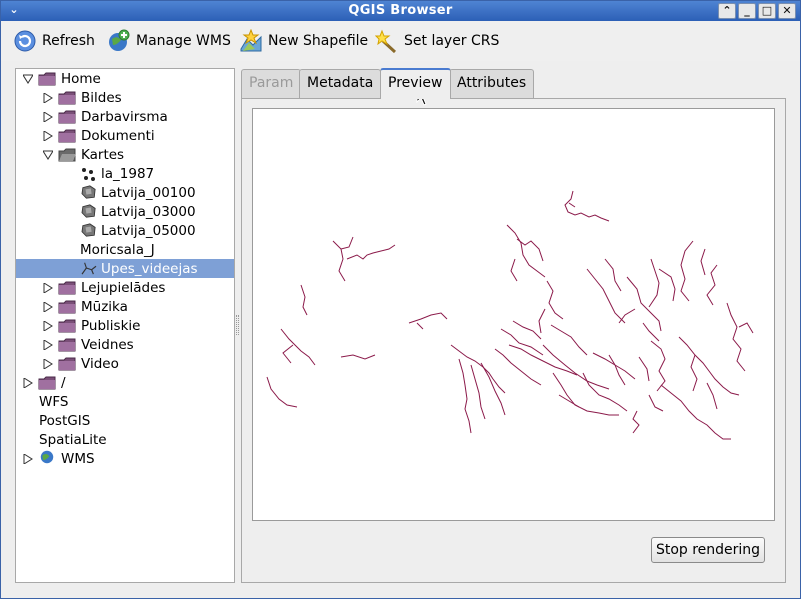  I want to click on tab-attributes: Attributes, so click(492, 83).